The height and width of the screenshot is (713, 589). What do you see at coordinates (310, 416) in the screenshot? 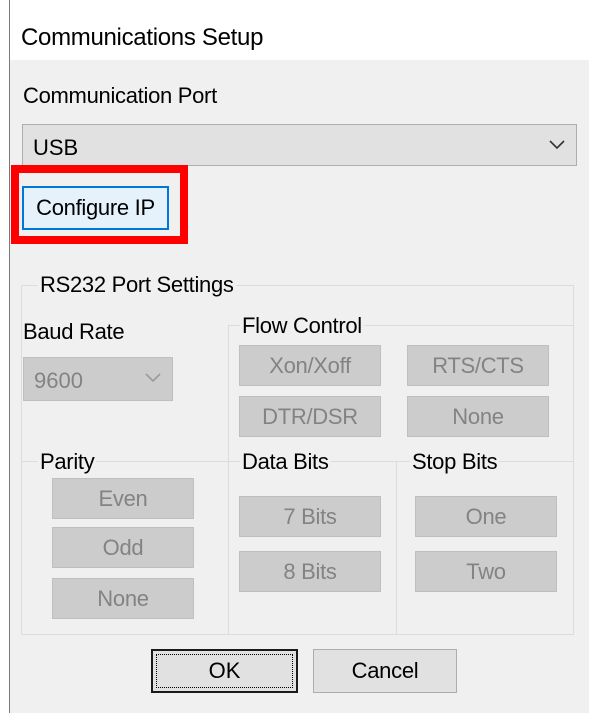
I see `dtr-dsr-button: DTR/DSR` at bounding box center [310, 416].